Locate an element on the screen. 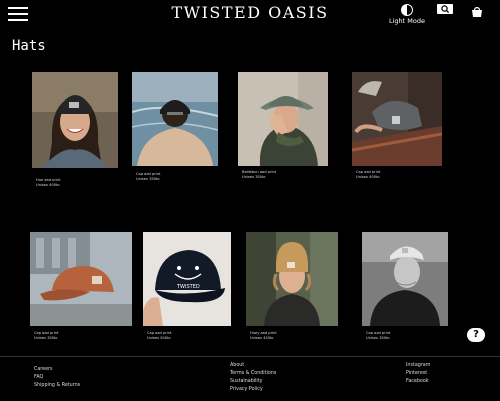 The height and width of the screenshot is (401, 500). footer-link-facebook: Facebook is located at coordinates (417, 381).